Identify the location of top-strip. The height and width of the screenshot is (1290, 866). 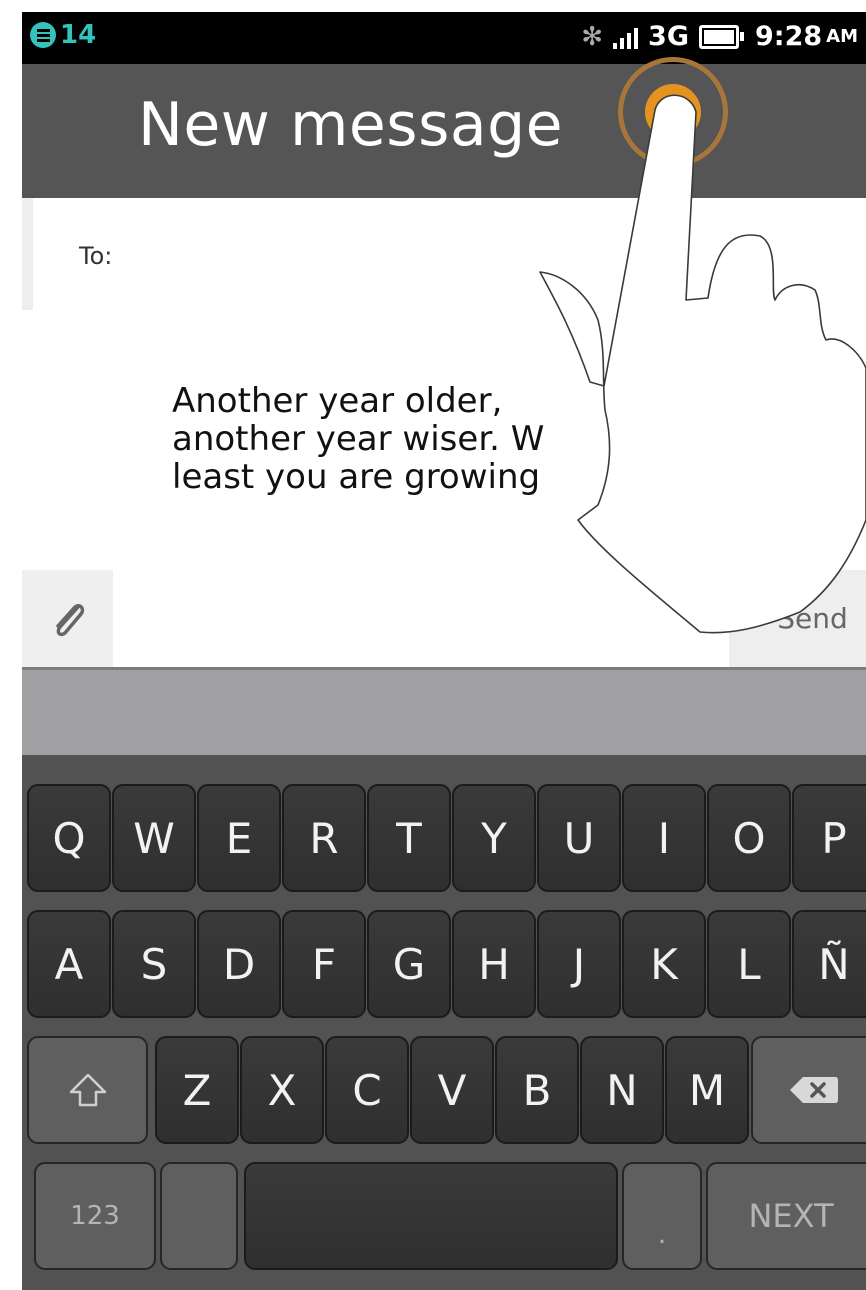
(444, 6).